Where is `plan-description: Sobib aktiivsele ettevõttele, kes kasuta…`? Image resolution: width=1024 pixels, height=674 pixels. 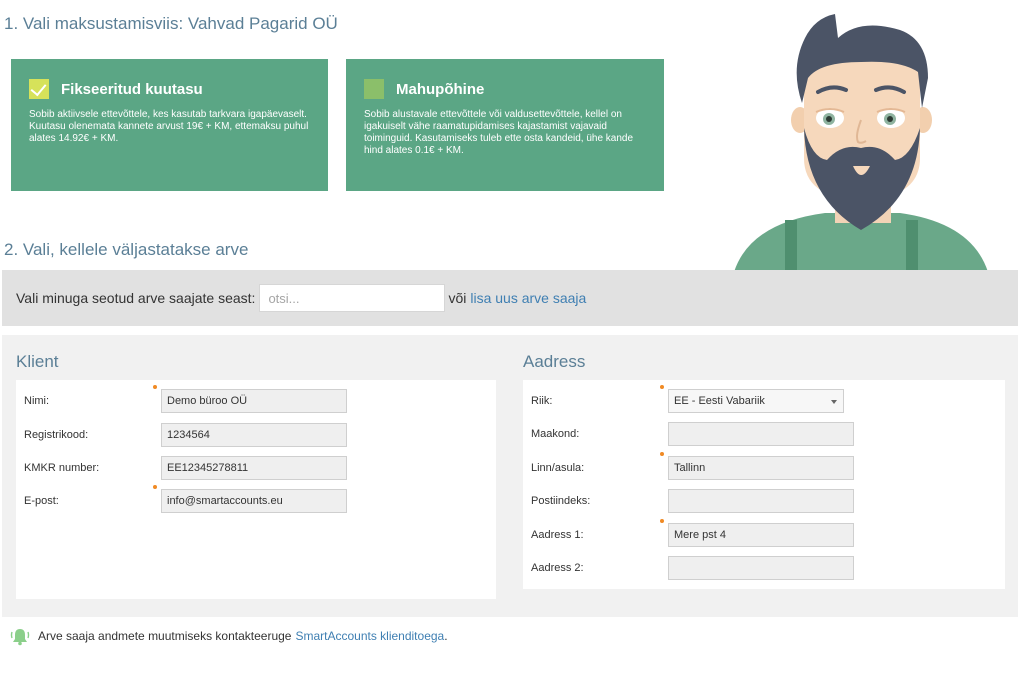
plan-description: Sobib aktiivsele ettevõttele, kes kasuta… is located at coordinates (169, 126).